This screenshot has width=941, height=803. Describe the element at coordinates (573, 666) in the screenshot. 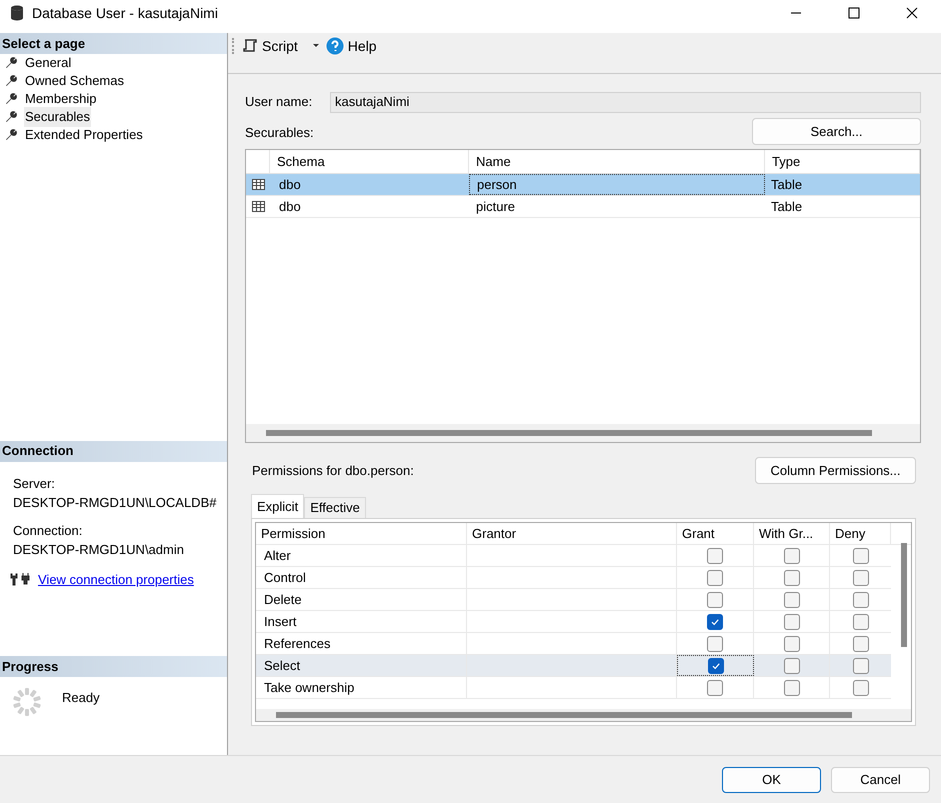

I see `permission-row: Select` at that location.